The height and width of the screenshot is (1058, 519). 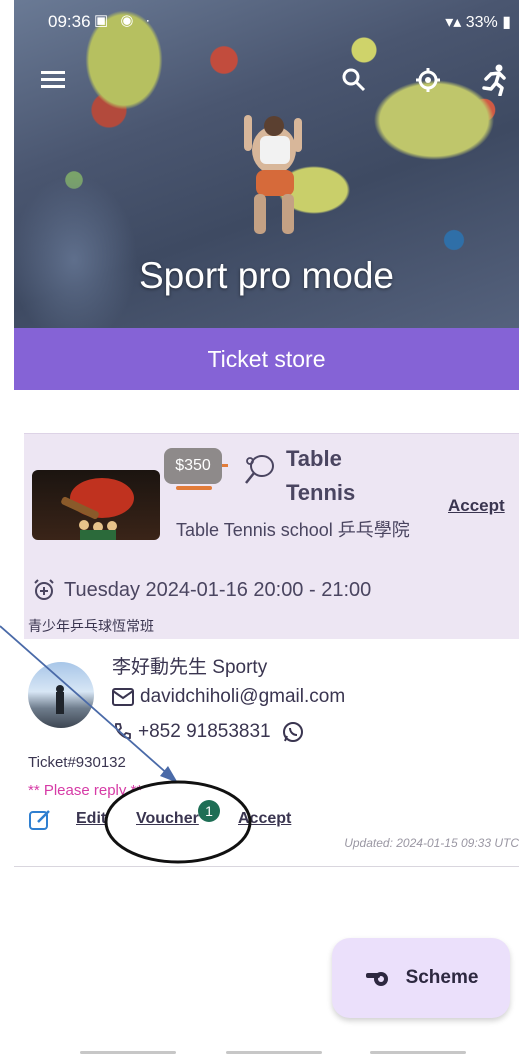 I want to click on ticket-store-button: Ticket store, so click(x=266, y=359).